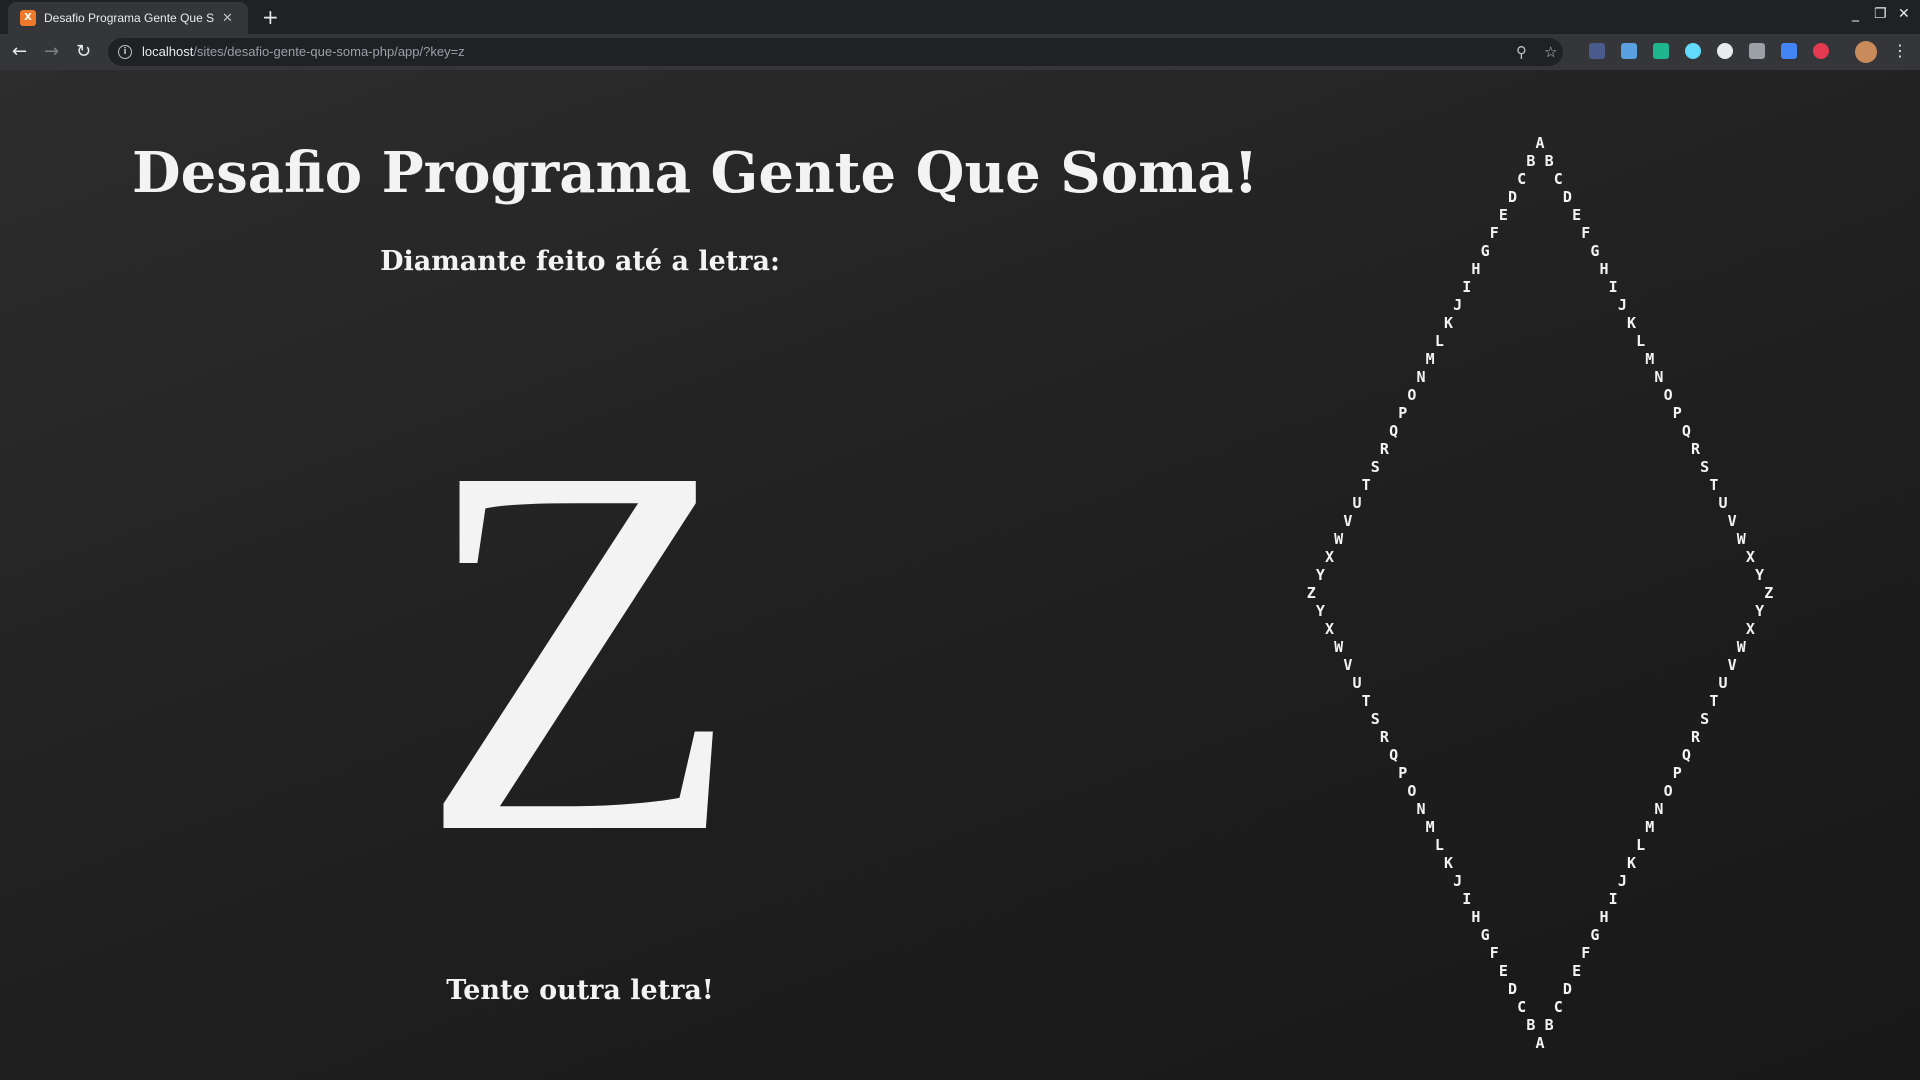  What do you see at coordinates (1789, 51) in the screenshot?
I see `translate-icon` at bounding box center [1789, 51].